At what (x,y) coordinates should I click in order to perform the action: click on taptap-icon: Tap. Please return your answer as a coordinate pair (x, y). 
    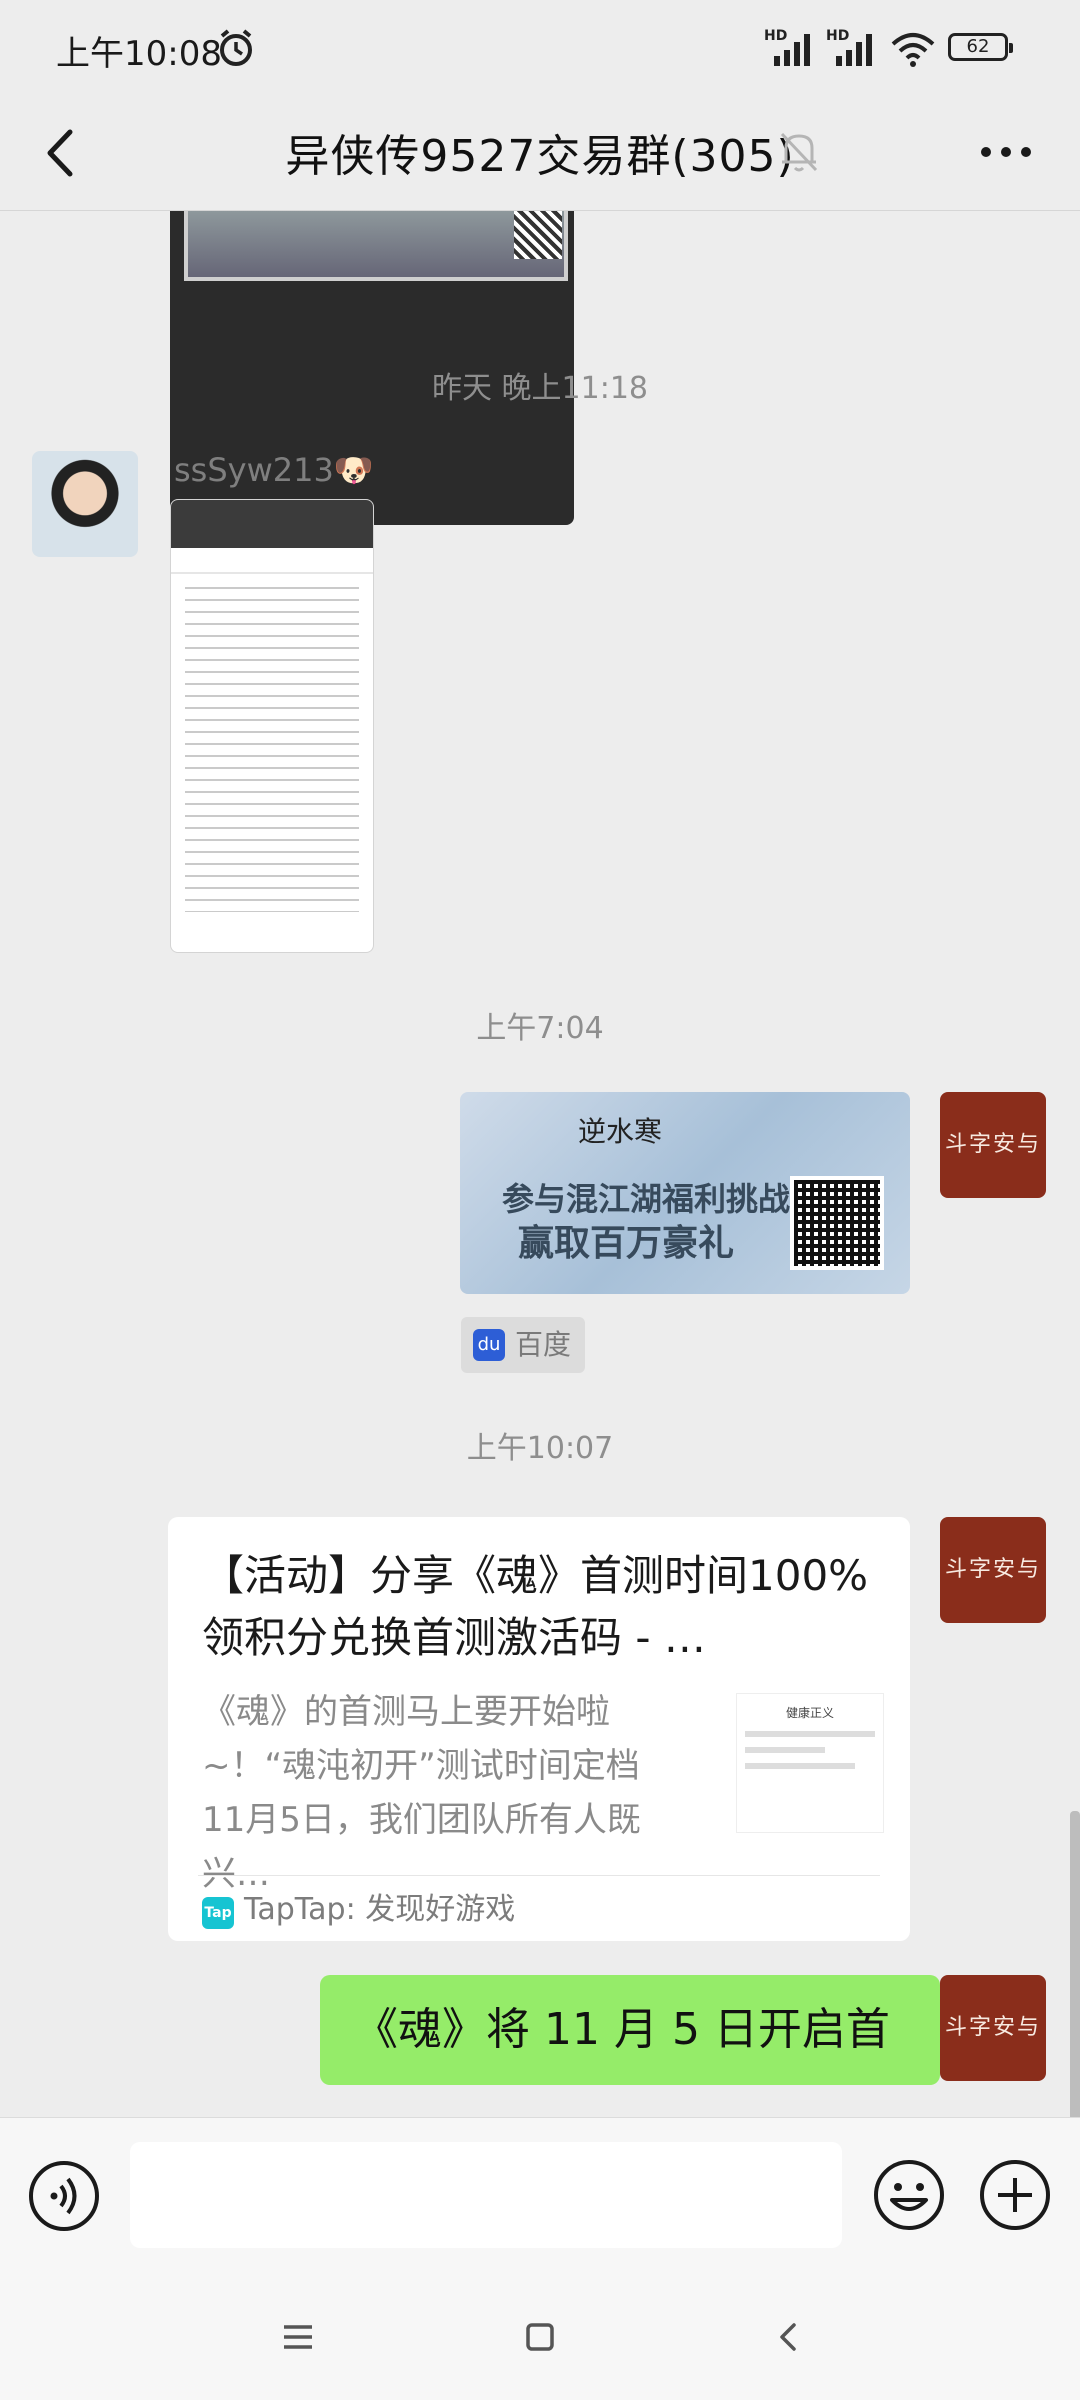
    Looking at the image, I should click on (218, 1913).